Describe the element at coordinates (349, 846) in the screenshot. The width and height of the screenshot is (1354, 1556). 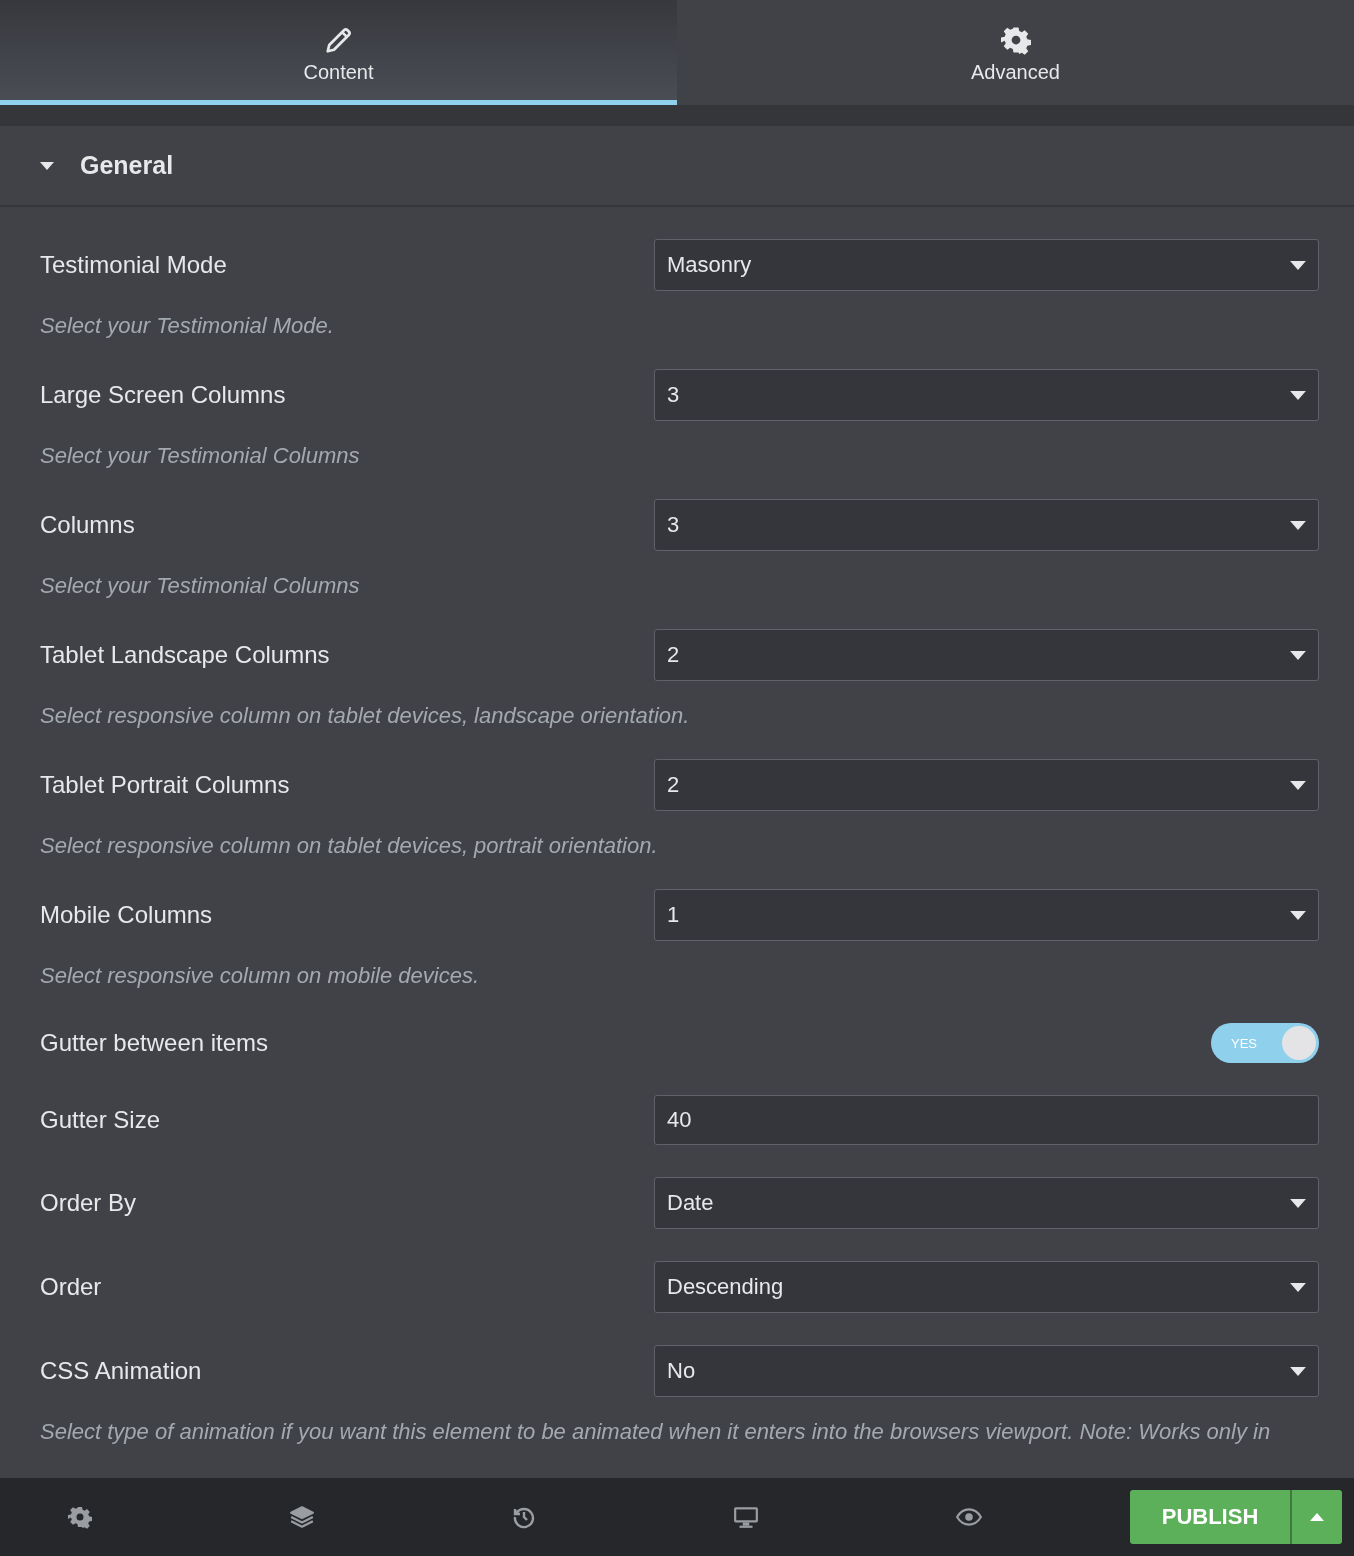
I see `field-description: Select responsive column on tablet devices, portrait orientation.` at that location.